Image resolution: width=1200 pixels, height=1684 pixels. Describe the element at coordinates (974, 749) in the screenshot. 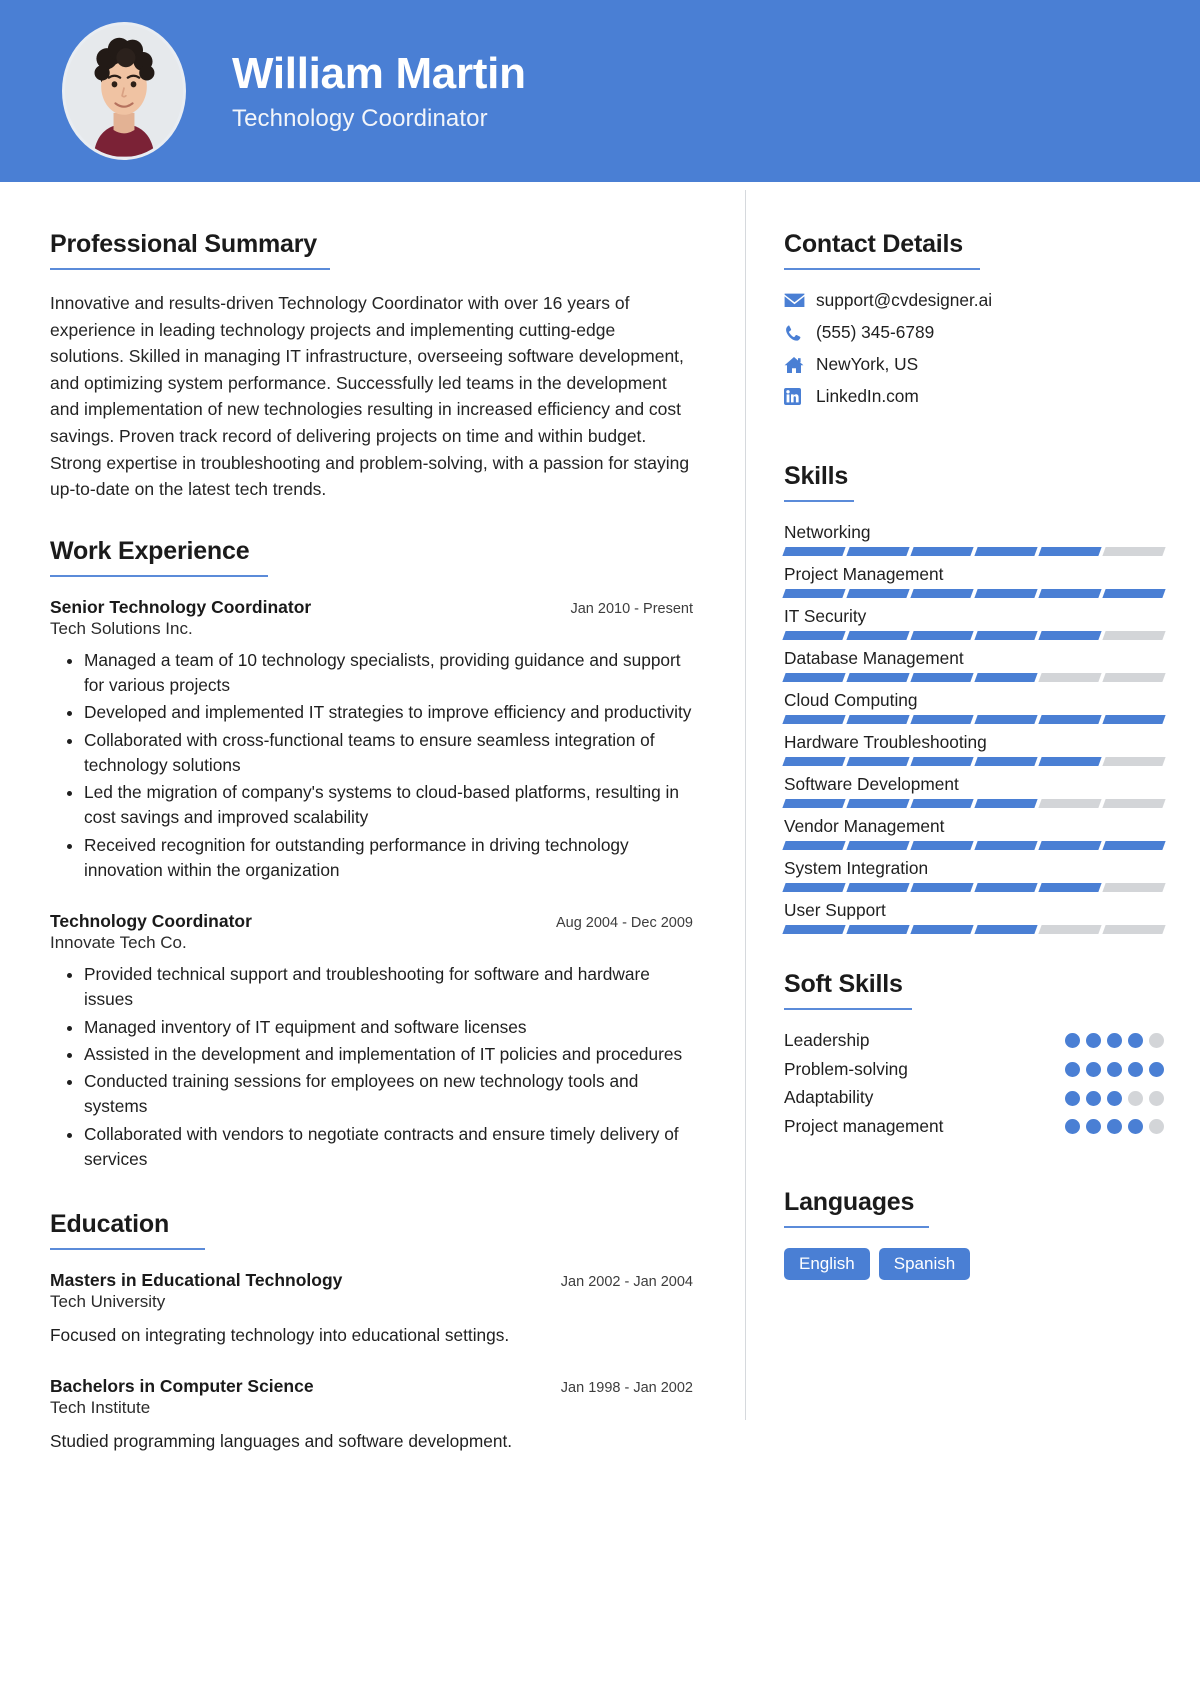

I see `skill-row: Hardware Troubleshooting` at that location.